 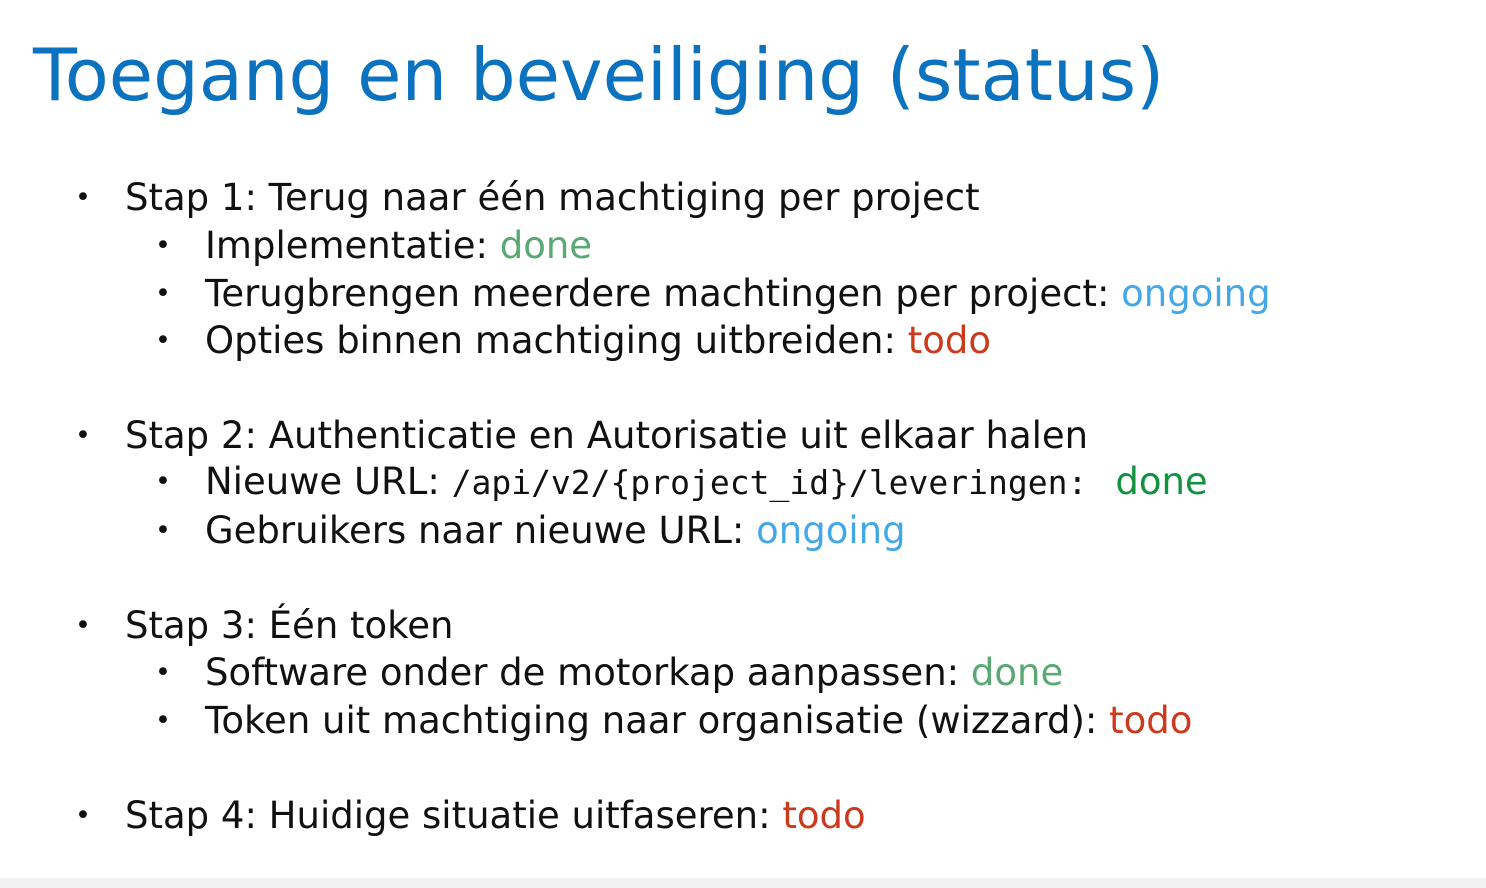 What do you see at coordinates (588, 672) in the screenshot?
I see `item-text: Software onder de motorkap aanpassen:` at bounding box center [588, 672].